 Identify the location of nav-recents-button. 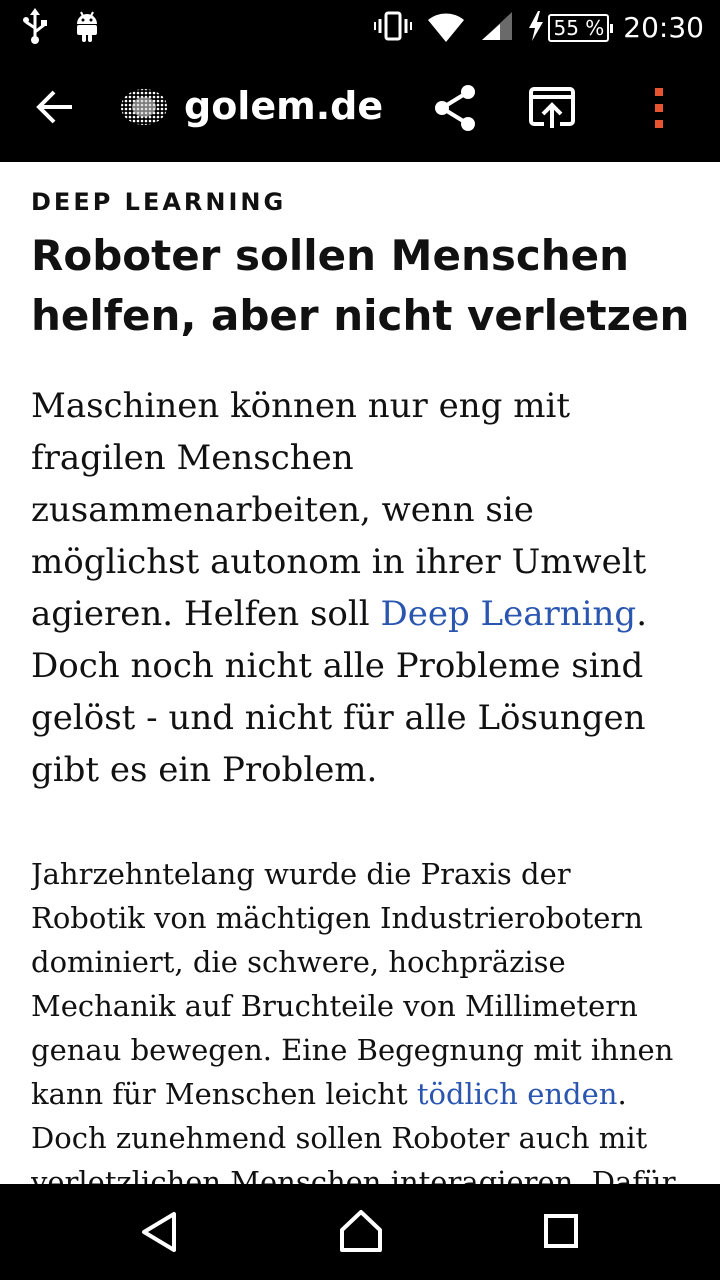
(561, 1231).